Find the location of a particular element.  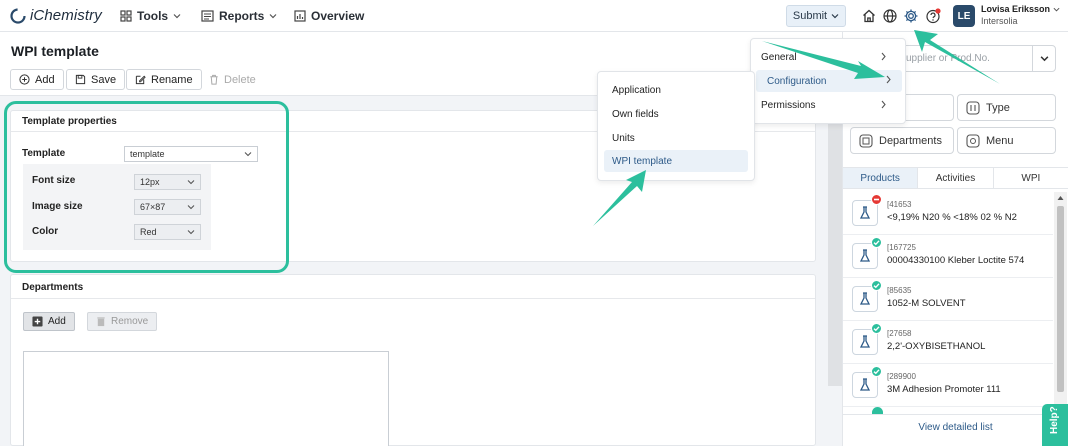

settings-menu: General Configuration Permissions is located at coordinates (828, 81).